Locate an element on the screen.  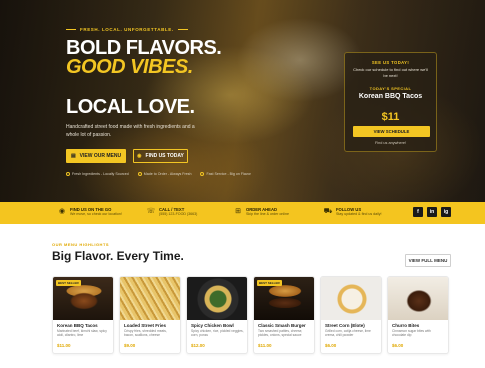
hero-headline-3: LOCAL LOVE. is located at coordinates (130, 107).